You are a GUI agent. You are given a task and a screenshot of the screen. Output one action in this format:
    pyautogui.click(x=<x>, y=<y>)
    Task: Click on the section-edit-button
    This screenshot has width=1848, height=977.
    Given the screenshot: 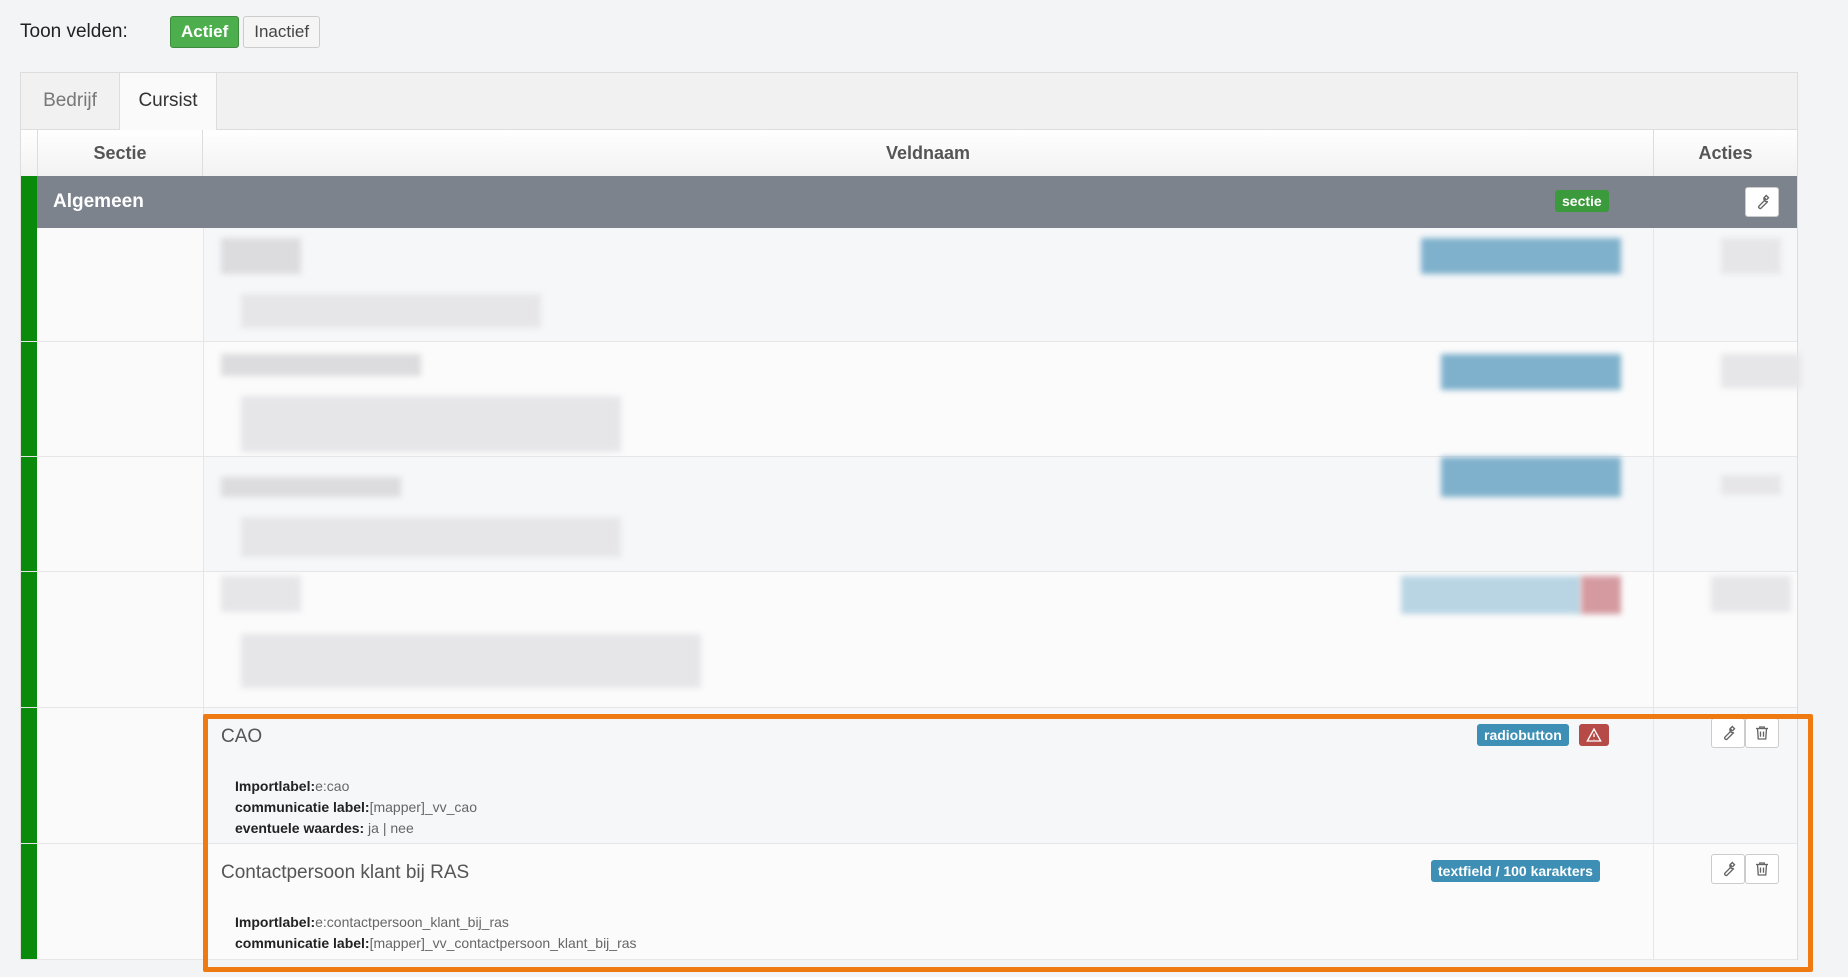 What is the action you would take?
    pyautogui.click(x=1762, y=202)
    